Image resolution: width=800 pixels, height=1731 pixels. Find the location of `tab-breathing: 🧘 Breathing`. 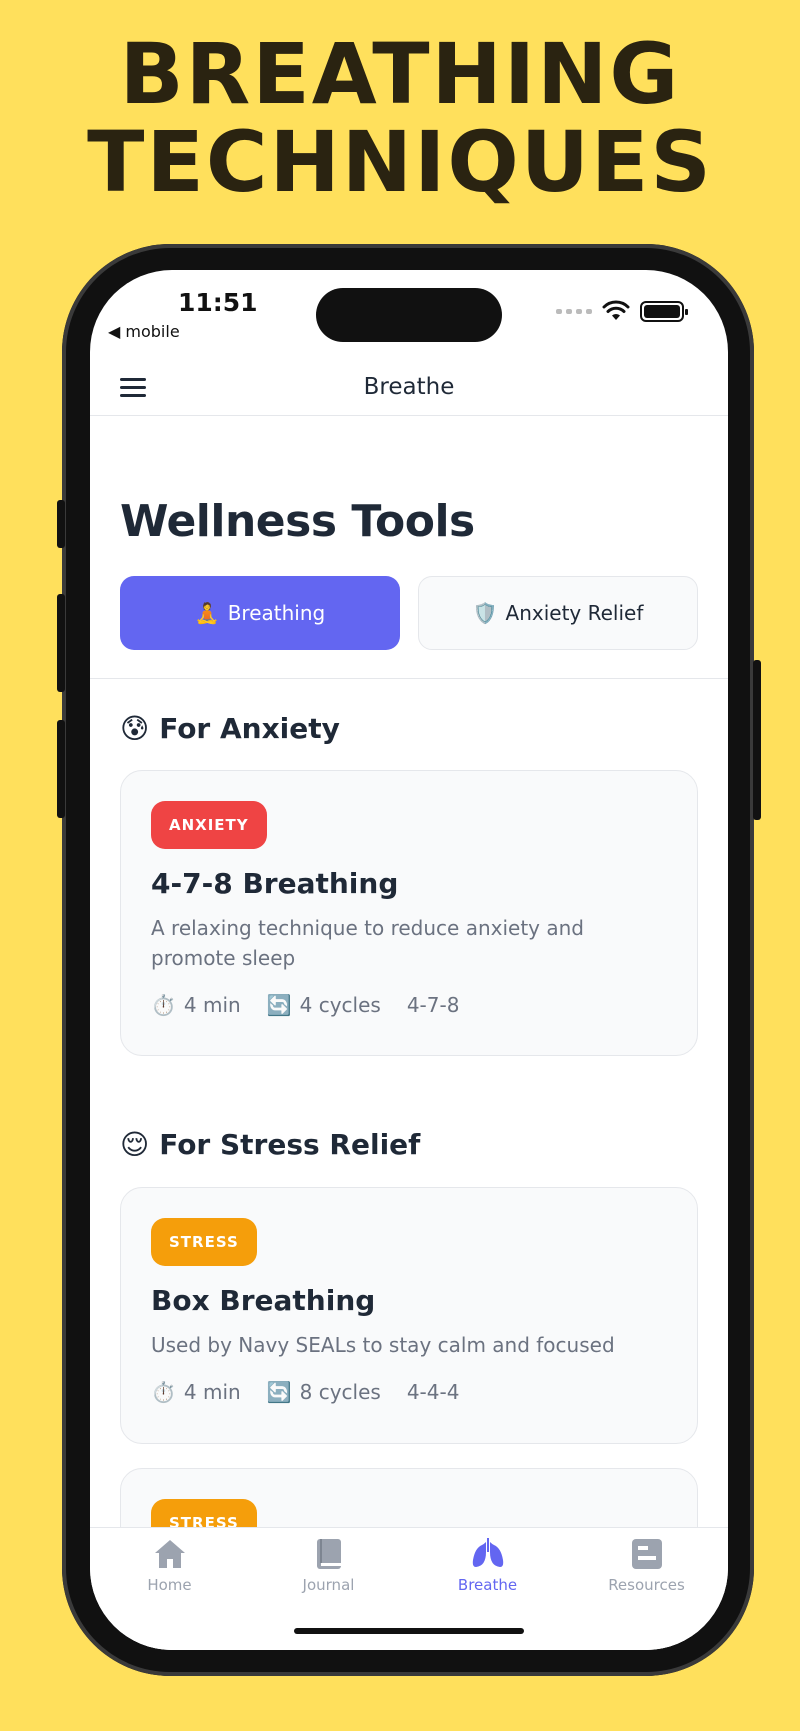

tab-breathing: 🧘 Breathing is located at coordinates (260, 613).